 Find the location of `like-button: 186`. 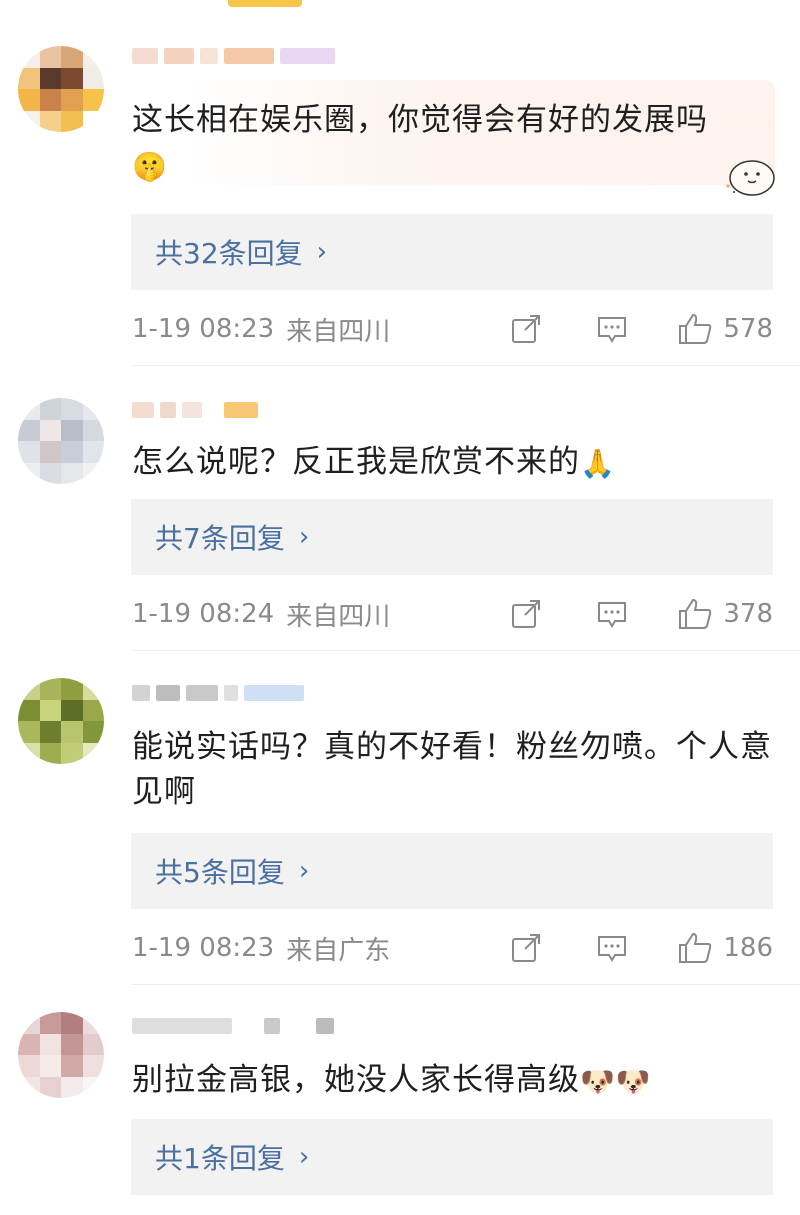

like-button: 186 is located at coordinates (725, 948).